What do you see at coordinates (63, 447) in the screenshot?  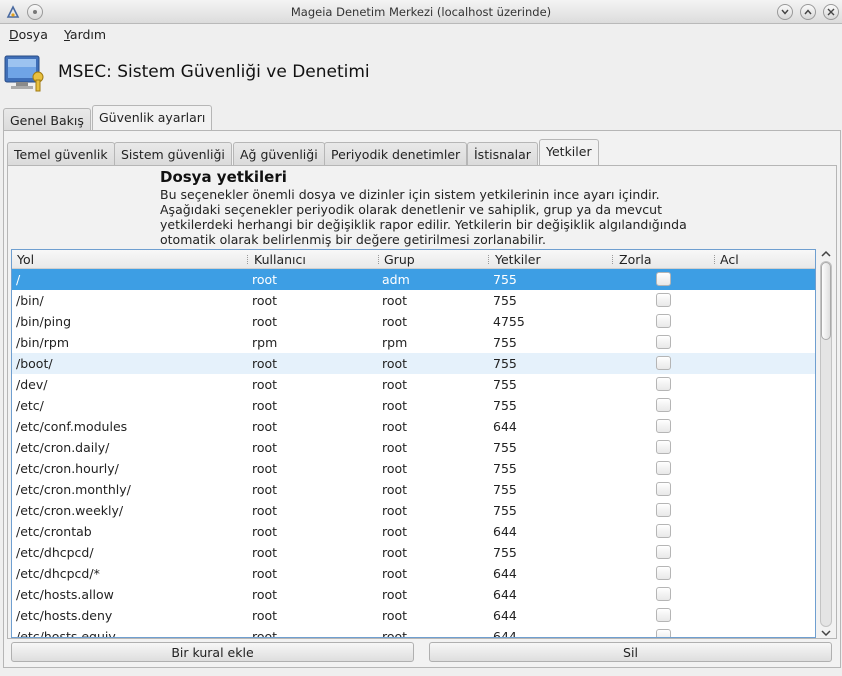 I see `cell-path: /etc/cron.daily/` at bounding box center [63, 447].